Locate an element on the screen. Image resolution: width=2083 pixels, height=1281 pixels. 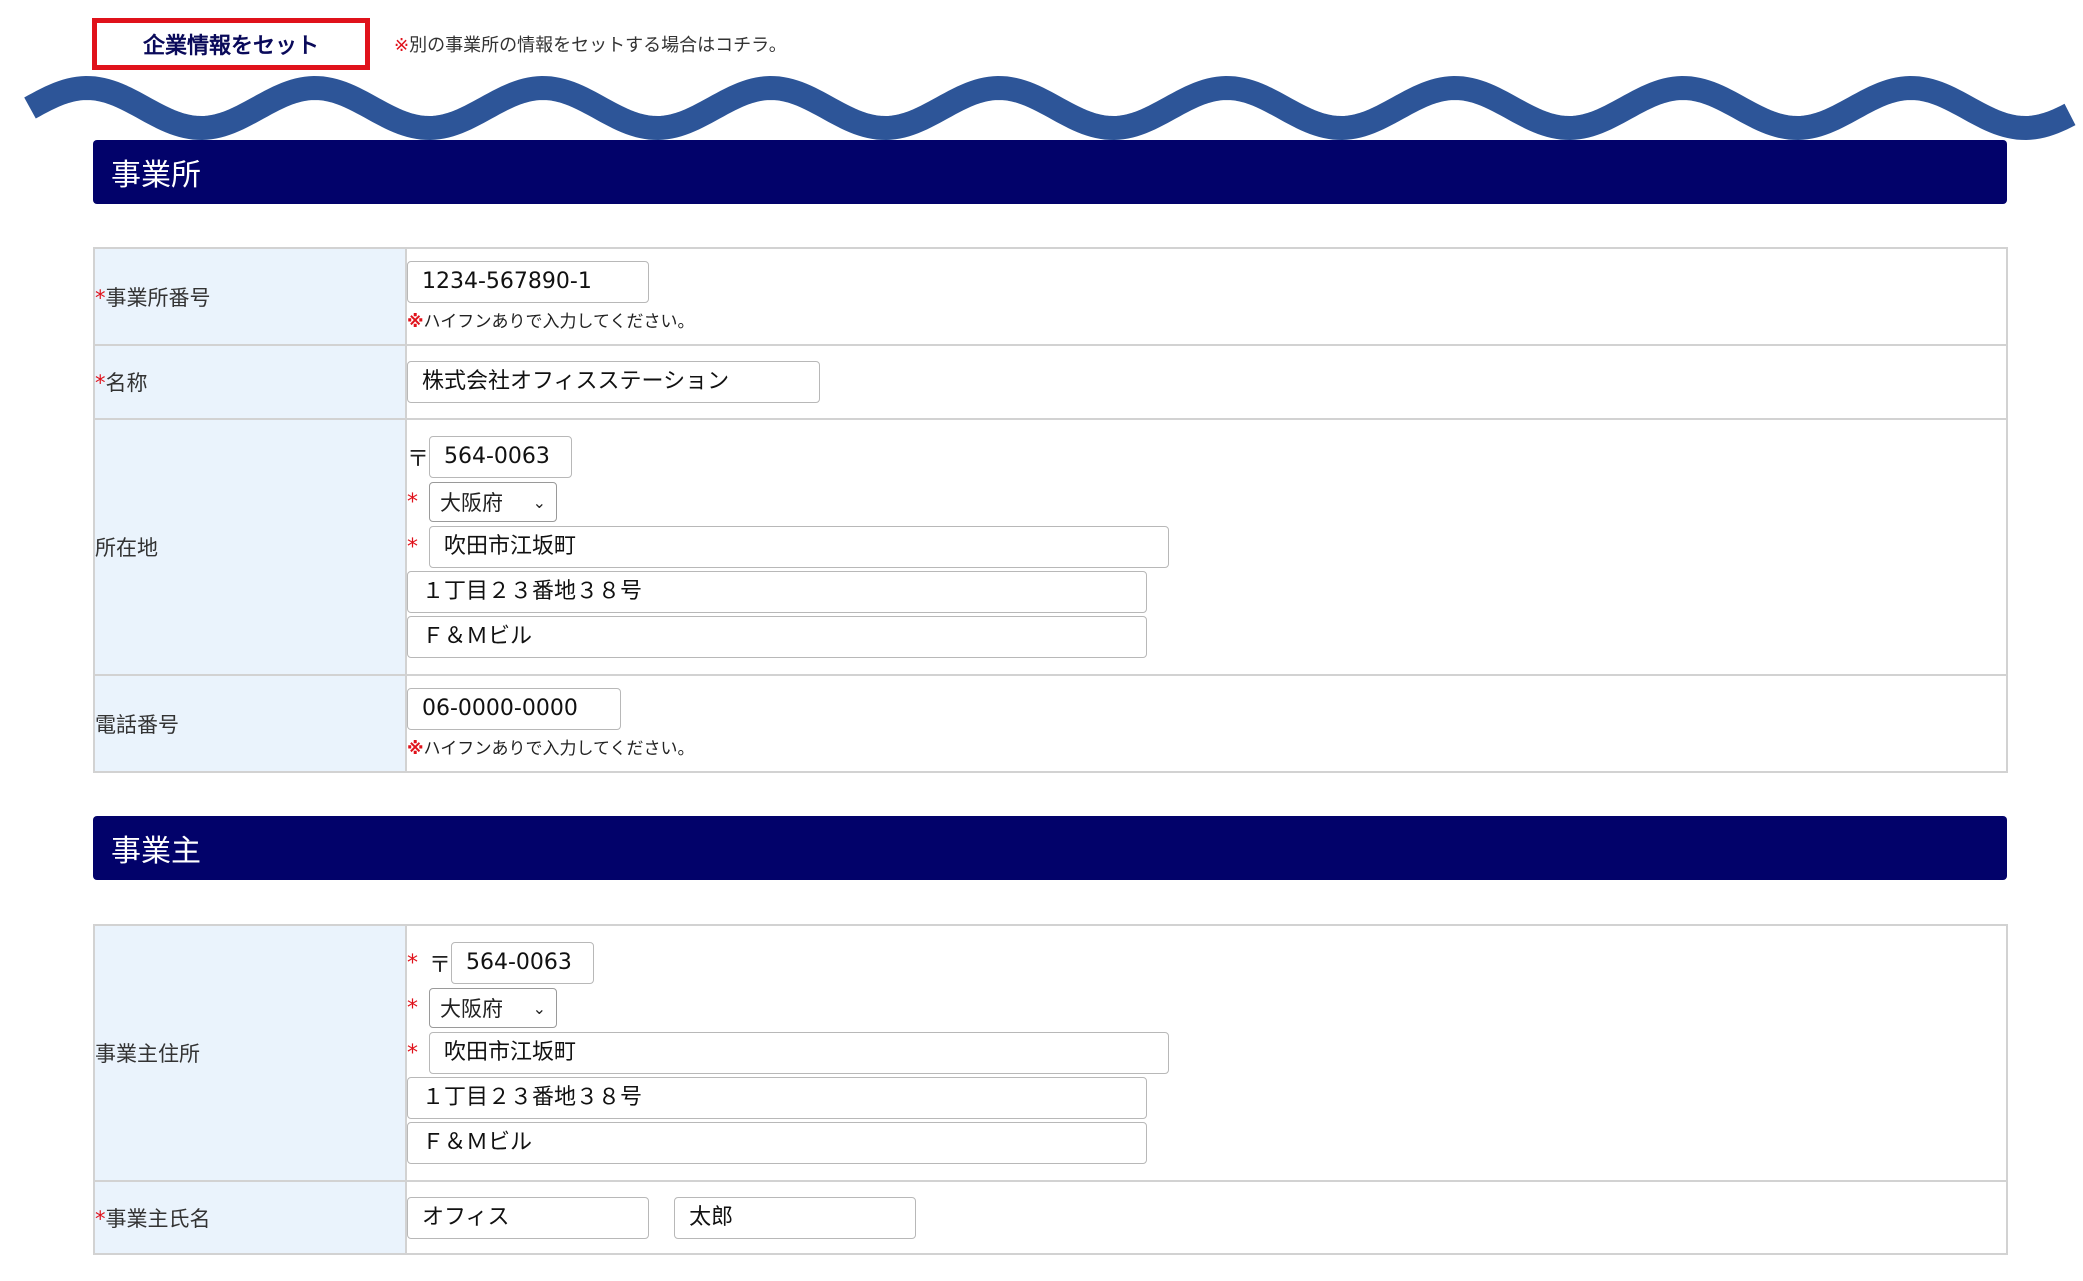
label-office-phone: 電話番号 is located at coordinates (250, 723).